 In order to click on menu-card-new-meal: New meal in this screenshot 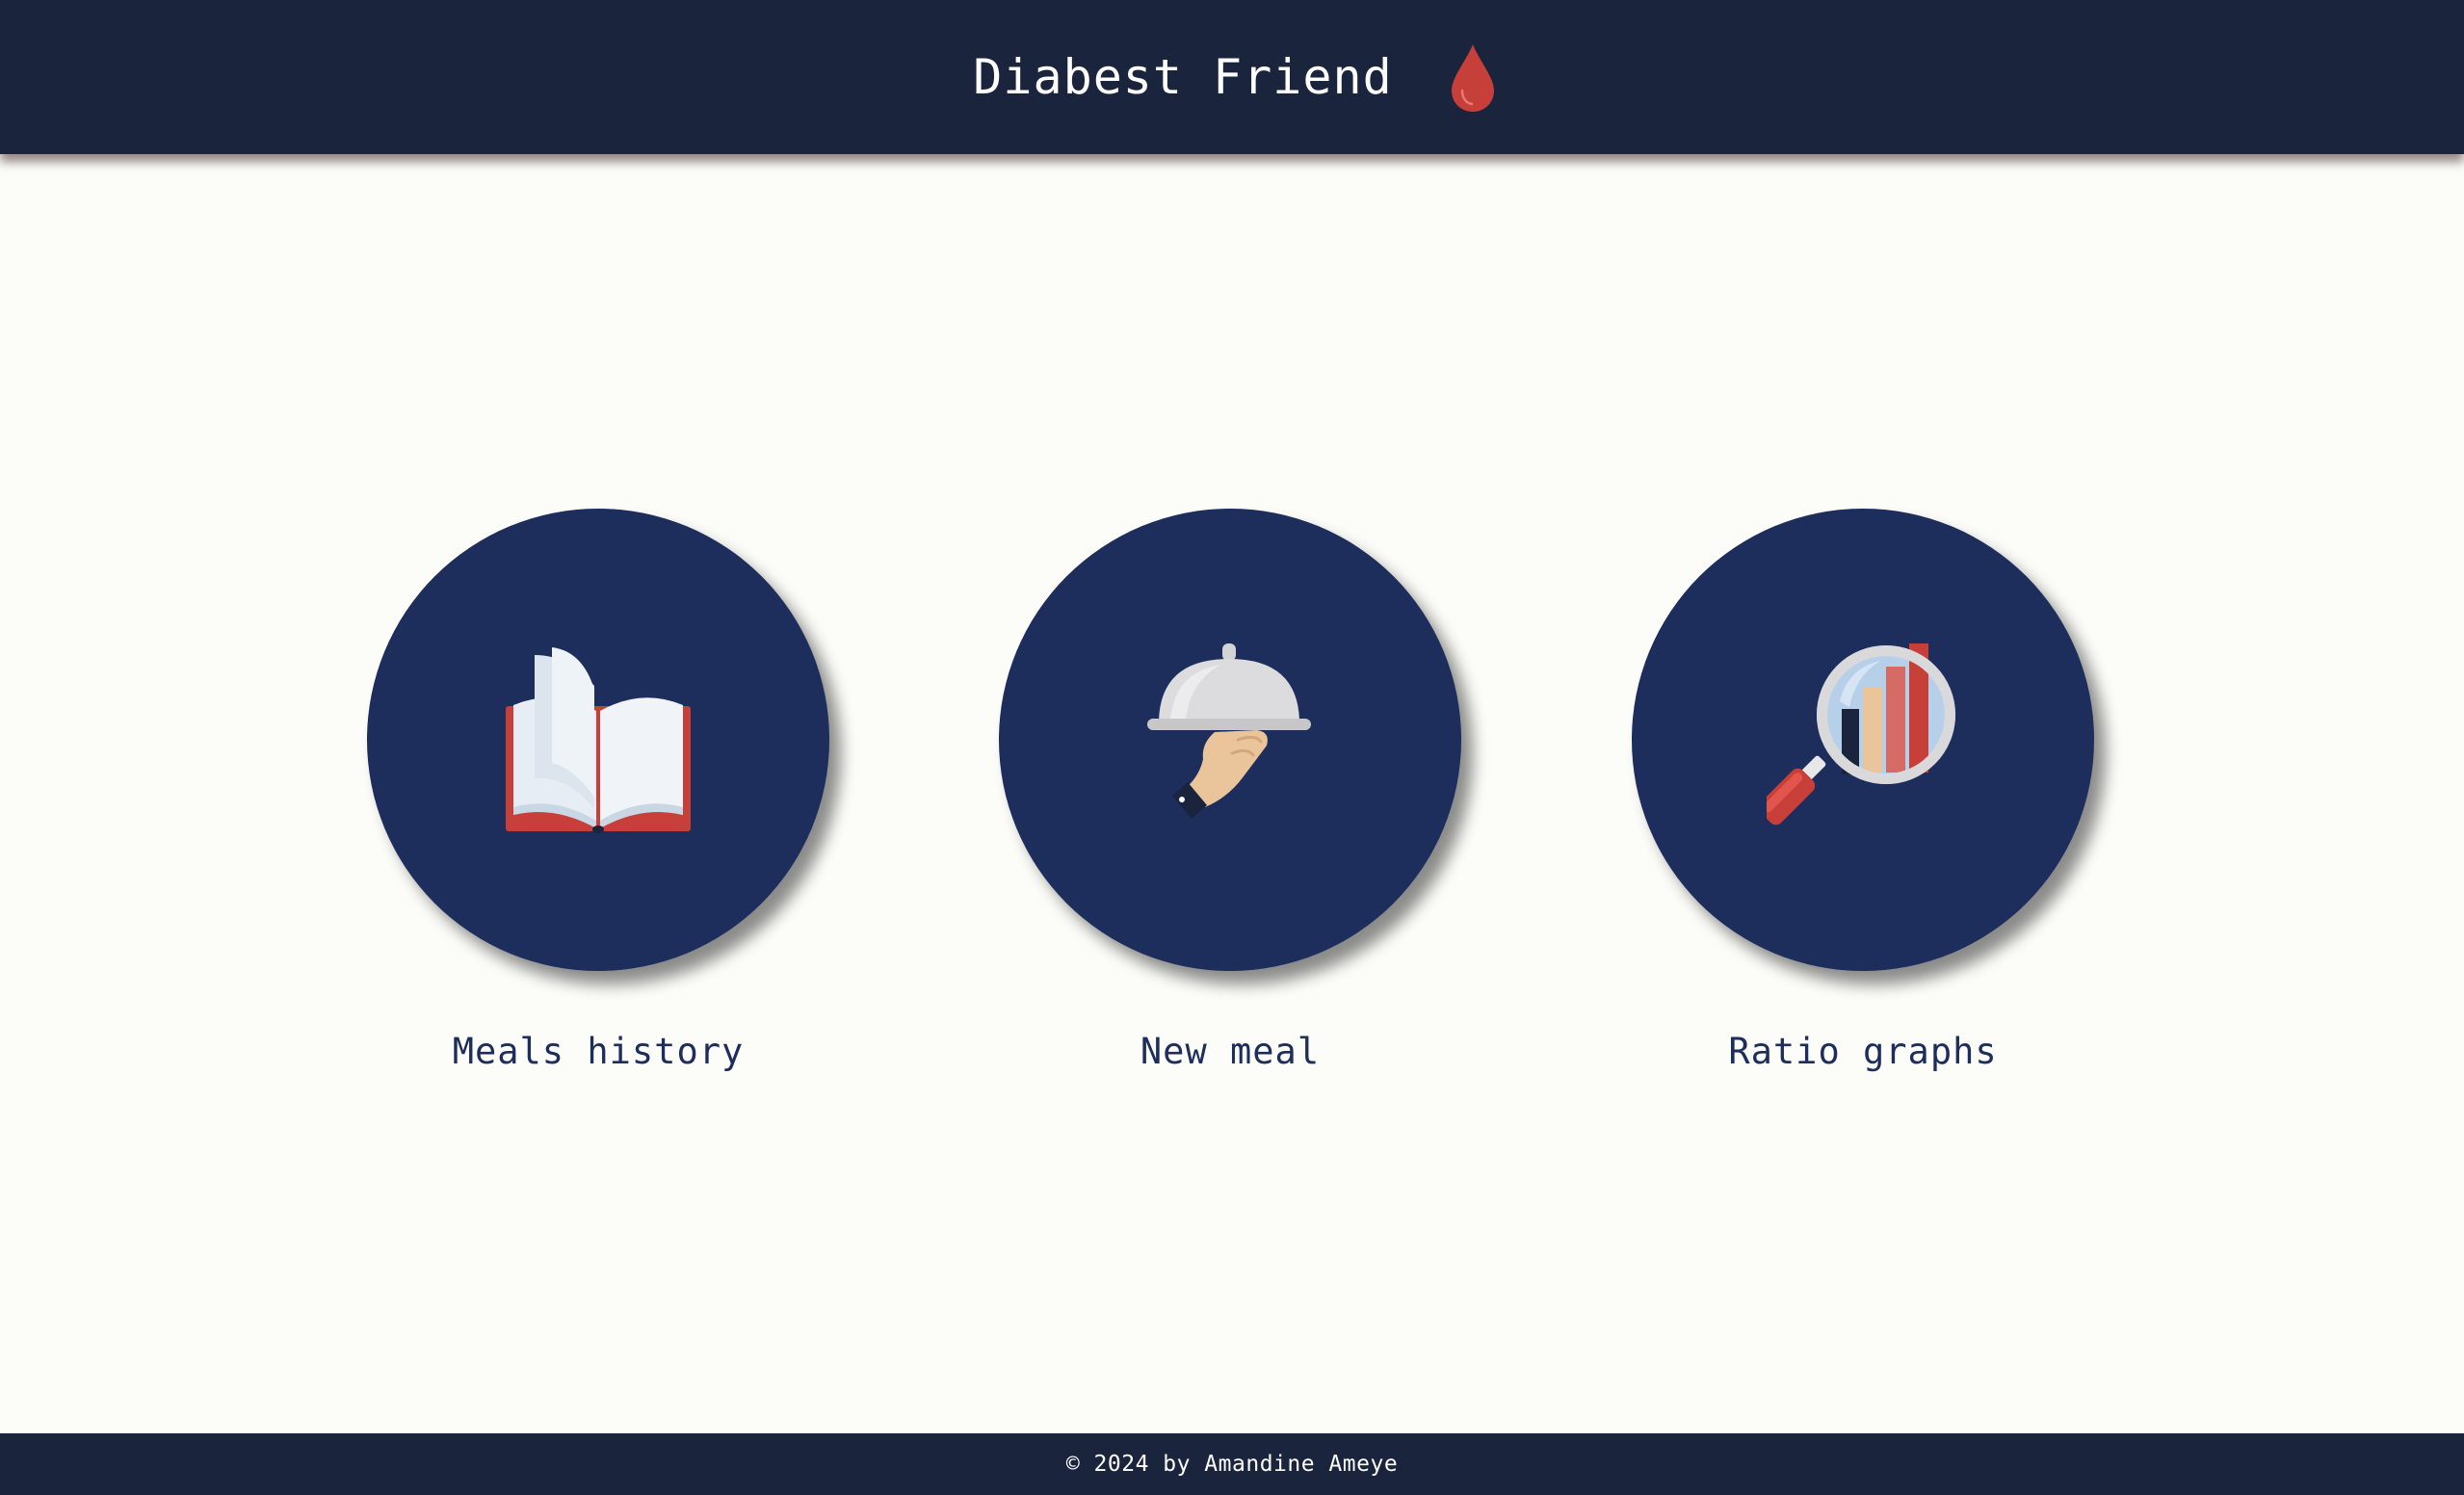, I will do `click(1230, 790)`.